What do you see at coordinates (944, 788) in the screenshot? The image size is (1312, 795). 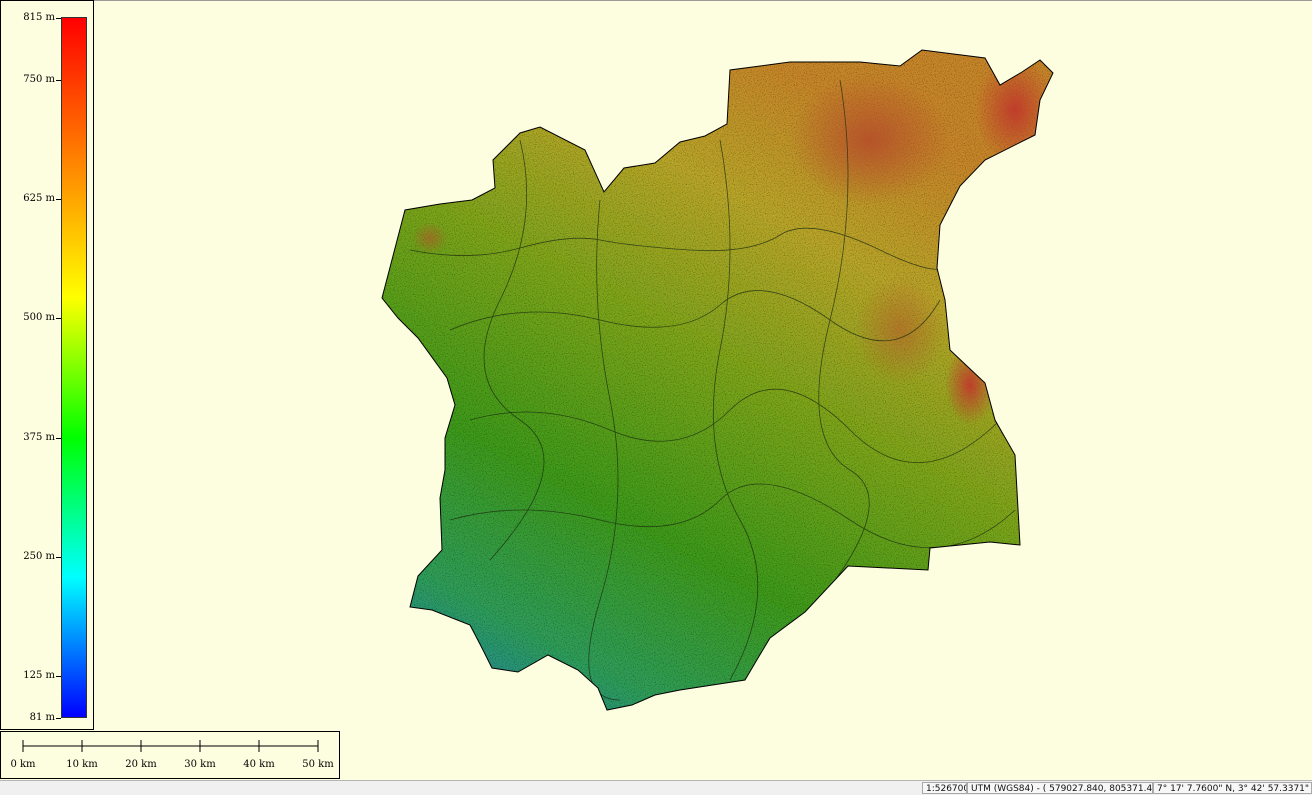 I see `map-scale-readout: 1:526700` at bounding box center [944, 788].